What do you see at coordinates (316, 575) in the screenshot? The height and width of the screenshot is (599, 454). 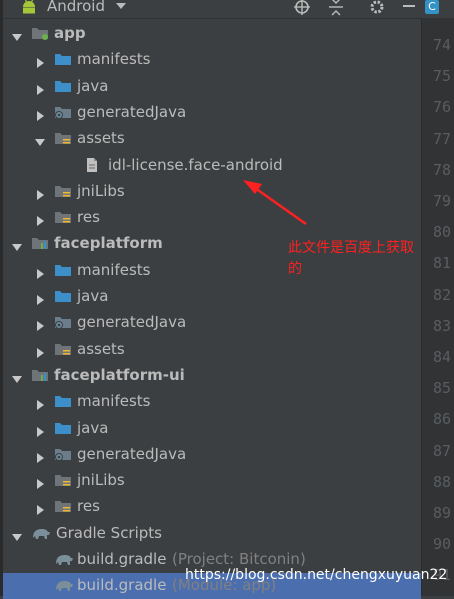 I see `watermark: https://blog.csdn.net/chengxuyuan22` at bounding box center [316, 575].